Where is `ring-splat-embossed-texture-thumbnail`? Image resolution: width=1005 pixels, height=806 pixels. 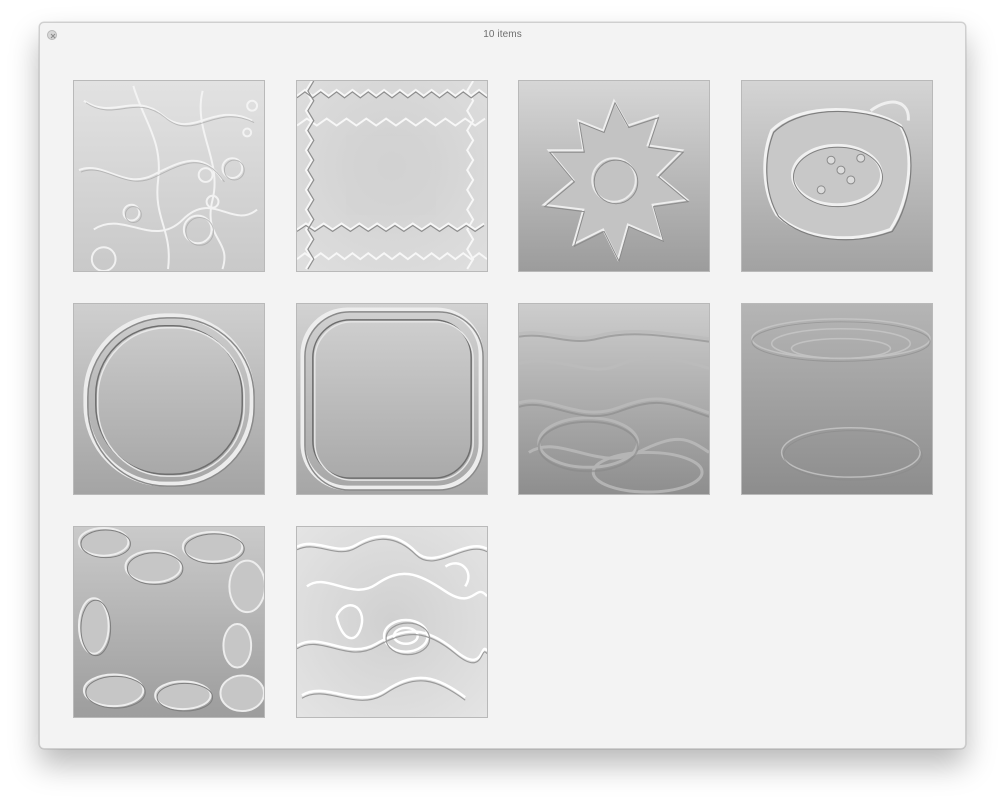
ring-splat-embossed-texture-thumbnail is located at coordinates (837, 176).